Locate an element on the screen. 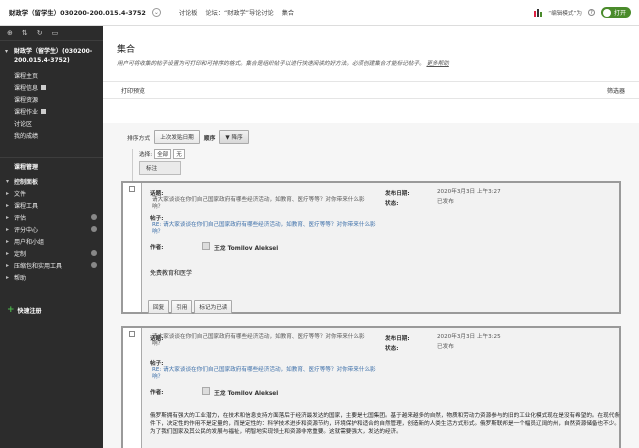 This screenshot has width=639, height=448. select-none-button: 无 is located at coordinates (179, 154).